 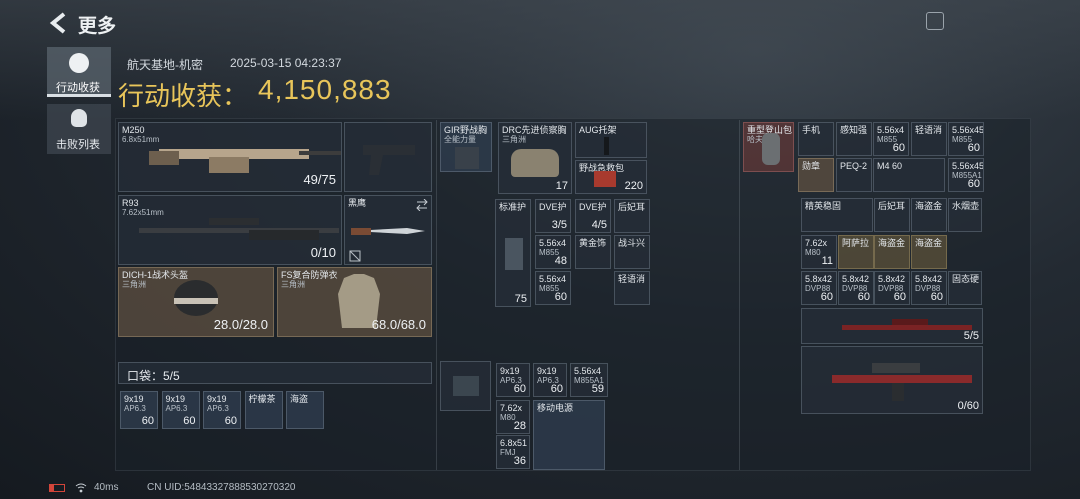 I want to click on chest-slot-item: DVE护 3/5, so click(x=553, y=216).